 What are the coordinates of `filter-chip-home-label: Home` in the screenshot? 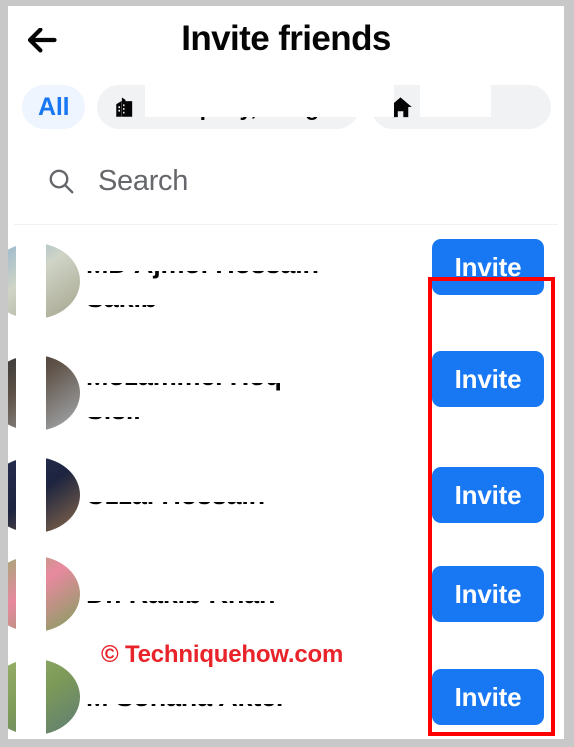 It's located at (455, 101).